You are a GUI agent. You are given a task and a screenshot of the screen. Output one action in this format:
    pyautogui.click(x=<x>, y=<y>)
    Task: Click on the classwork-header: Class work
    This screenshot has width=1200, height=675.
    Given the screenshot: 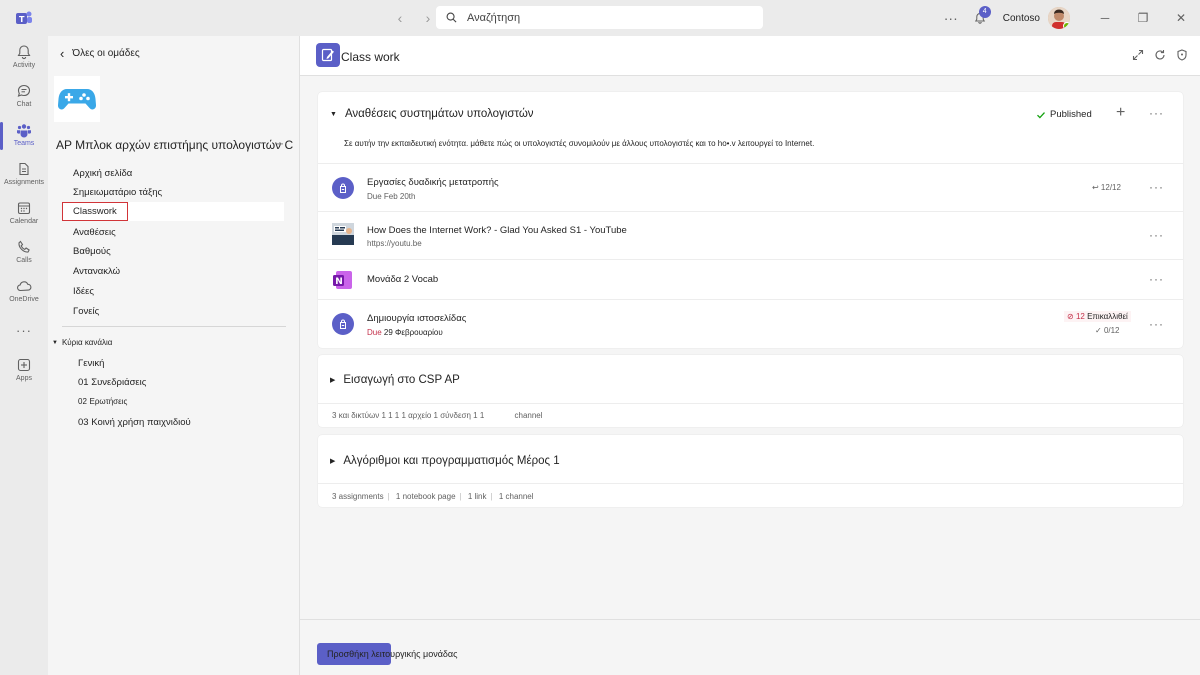 What is the action you would take?
    pyautogui.click(x=750, y=56)
    